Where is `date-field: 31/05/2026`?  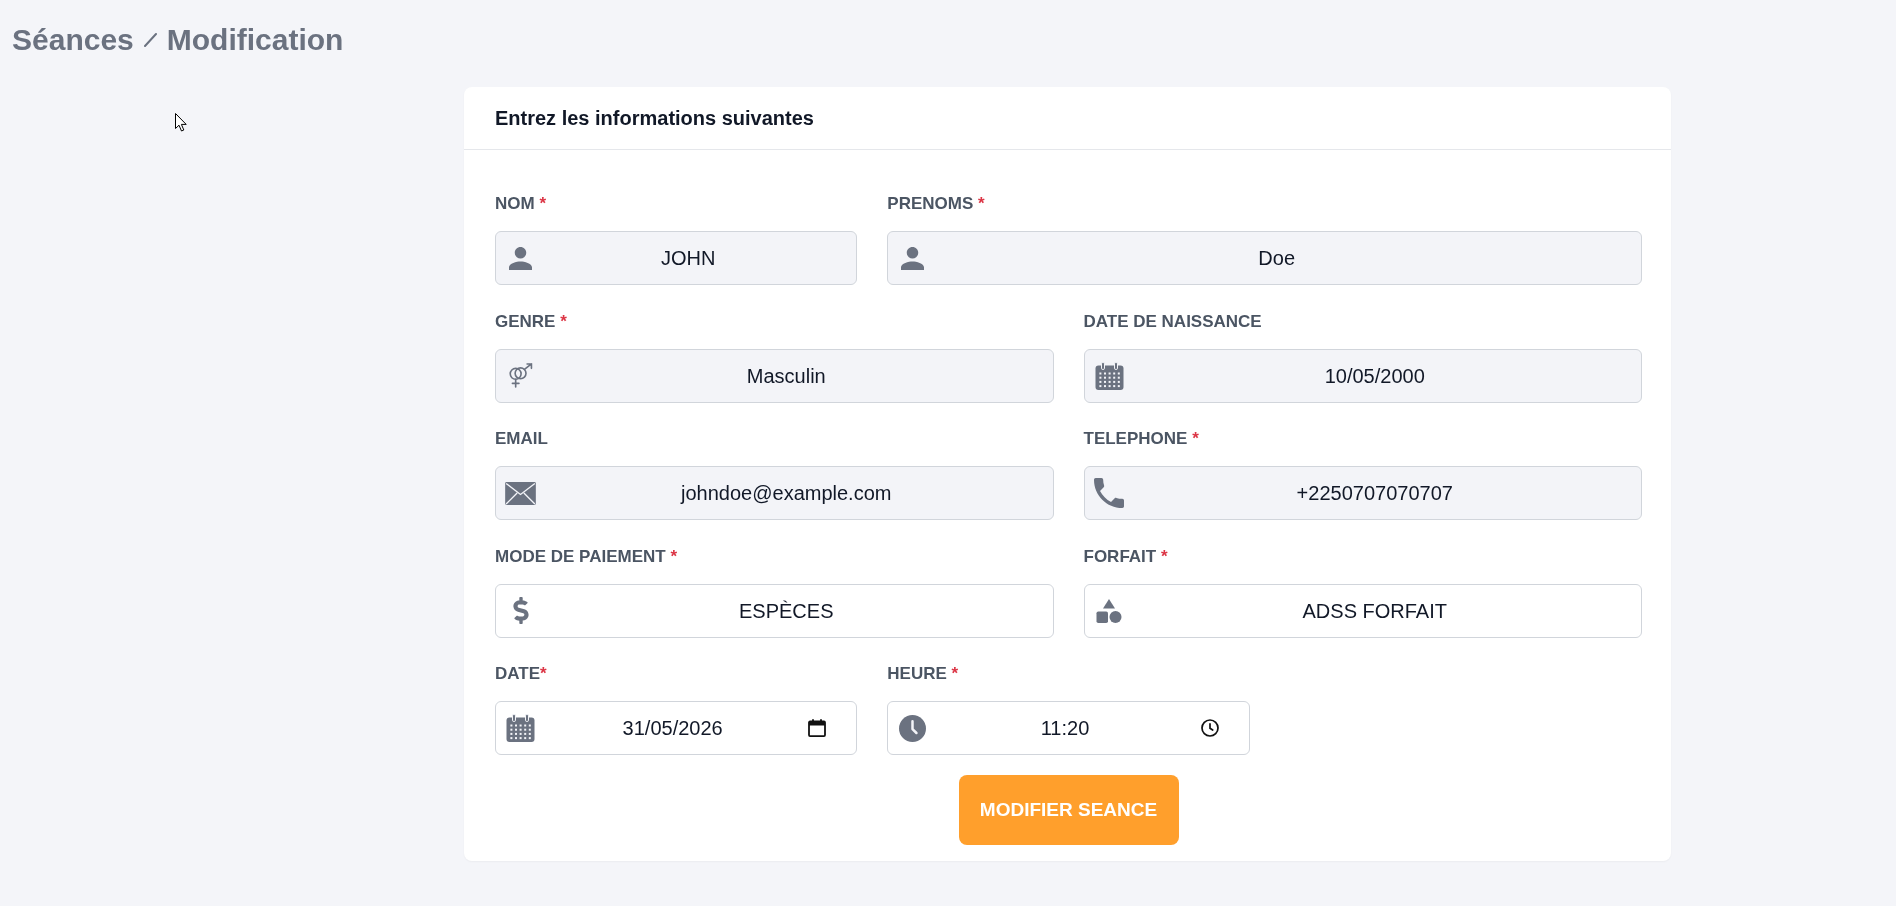
date-field: 31/05/2026 is located at coordinates (676, 728).